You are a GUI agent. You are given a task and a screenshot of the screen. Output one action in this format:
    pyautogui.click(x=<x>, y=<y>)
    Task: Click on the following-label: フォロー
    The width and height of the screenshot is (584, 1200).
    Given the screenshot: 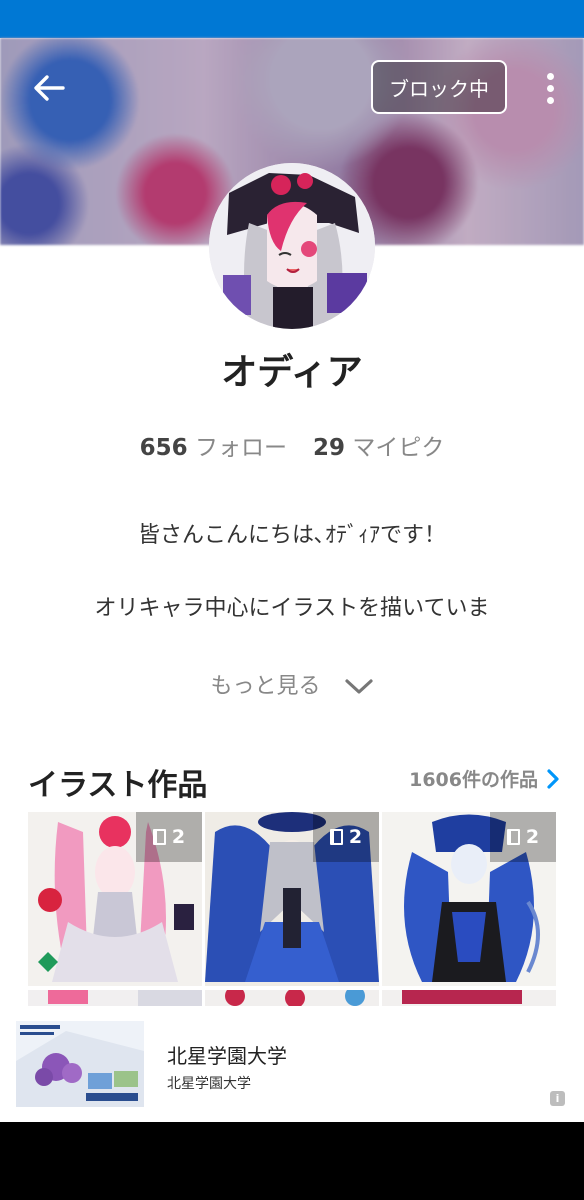 What is the action you would take?
    pyautogui.click(x=241, y=448)
    